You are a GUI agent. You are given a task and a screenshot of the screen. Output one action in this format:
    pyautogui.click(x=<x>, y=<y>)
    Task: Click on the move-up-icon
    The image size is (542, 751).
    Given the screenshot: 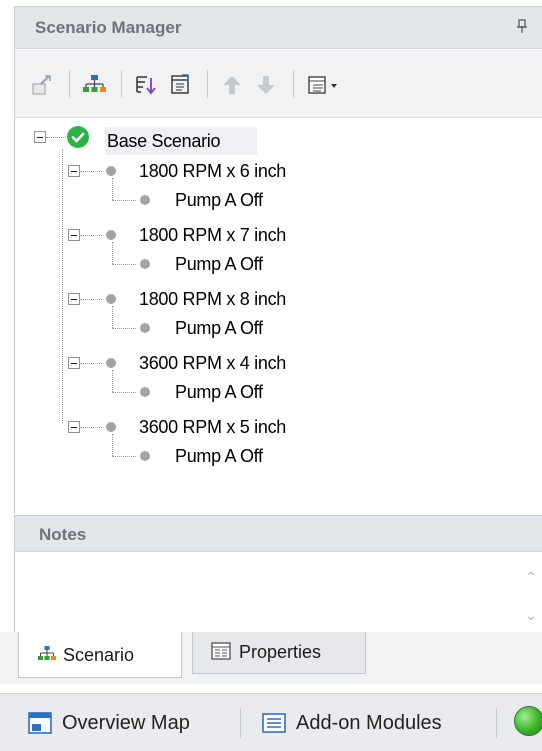 What is the action you would take?
    pyautogui.click(x=232, y=85)
    